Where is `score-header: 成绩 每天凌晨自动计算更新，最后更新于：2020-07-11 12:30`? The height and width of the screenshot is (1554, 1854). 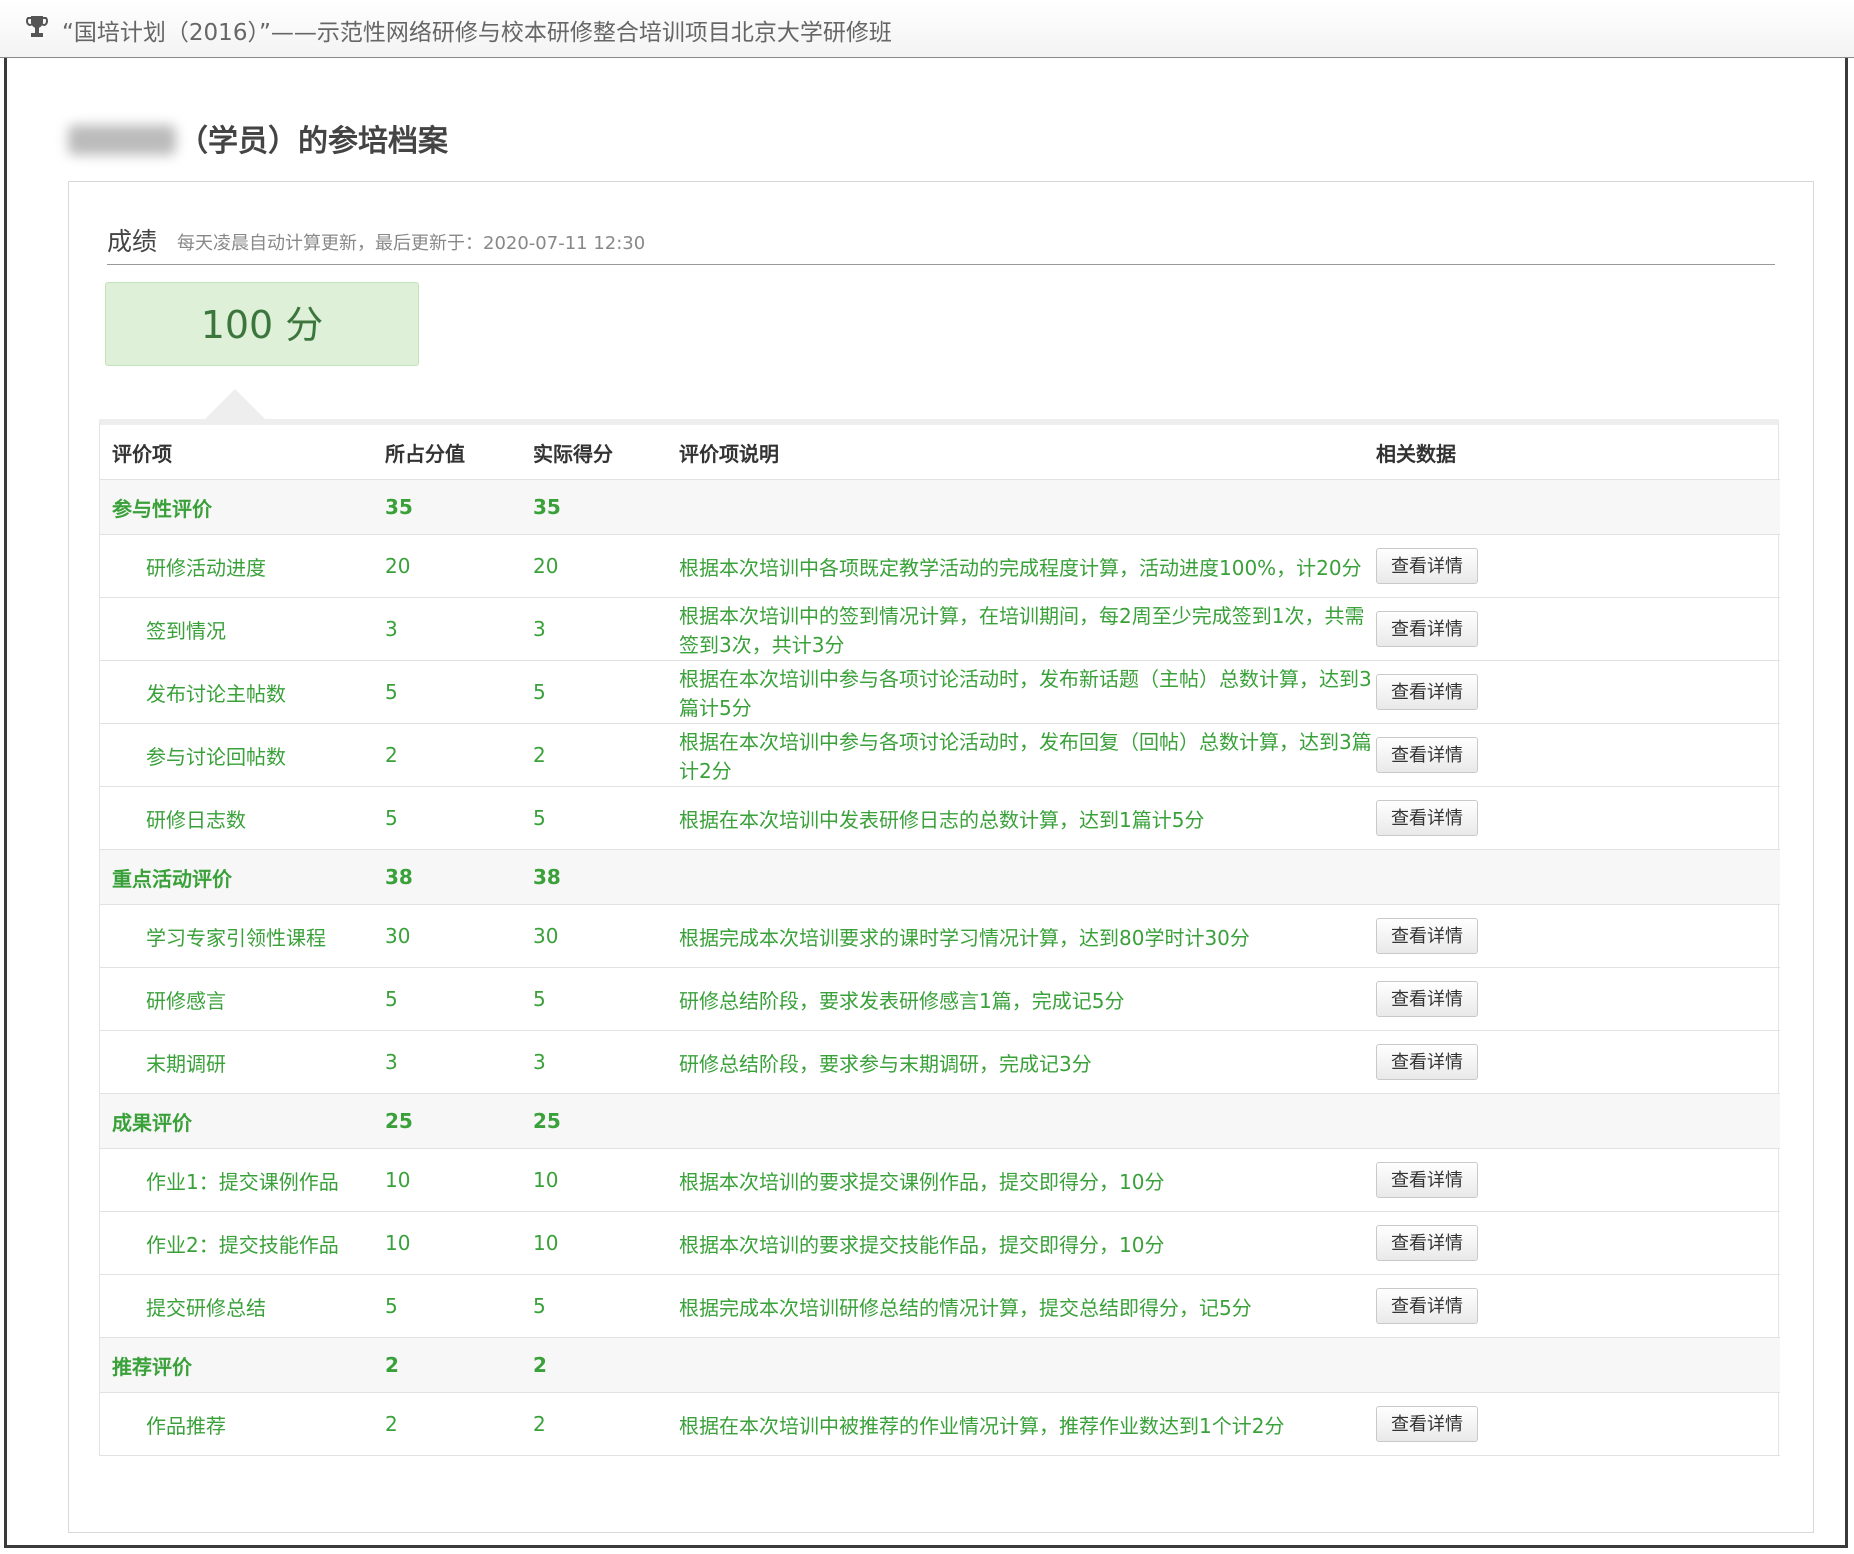
score-header: 成绩 每天凌晨自动计算更新，最后更新于：2020-07-11 12:30 is located at coordinates (941, 243).